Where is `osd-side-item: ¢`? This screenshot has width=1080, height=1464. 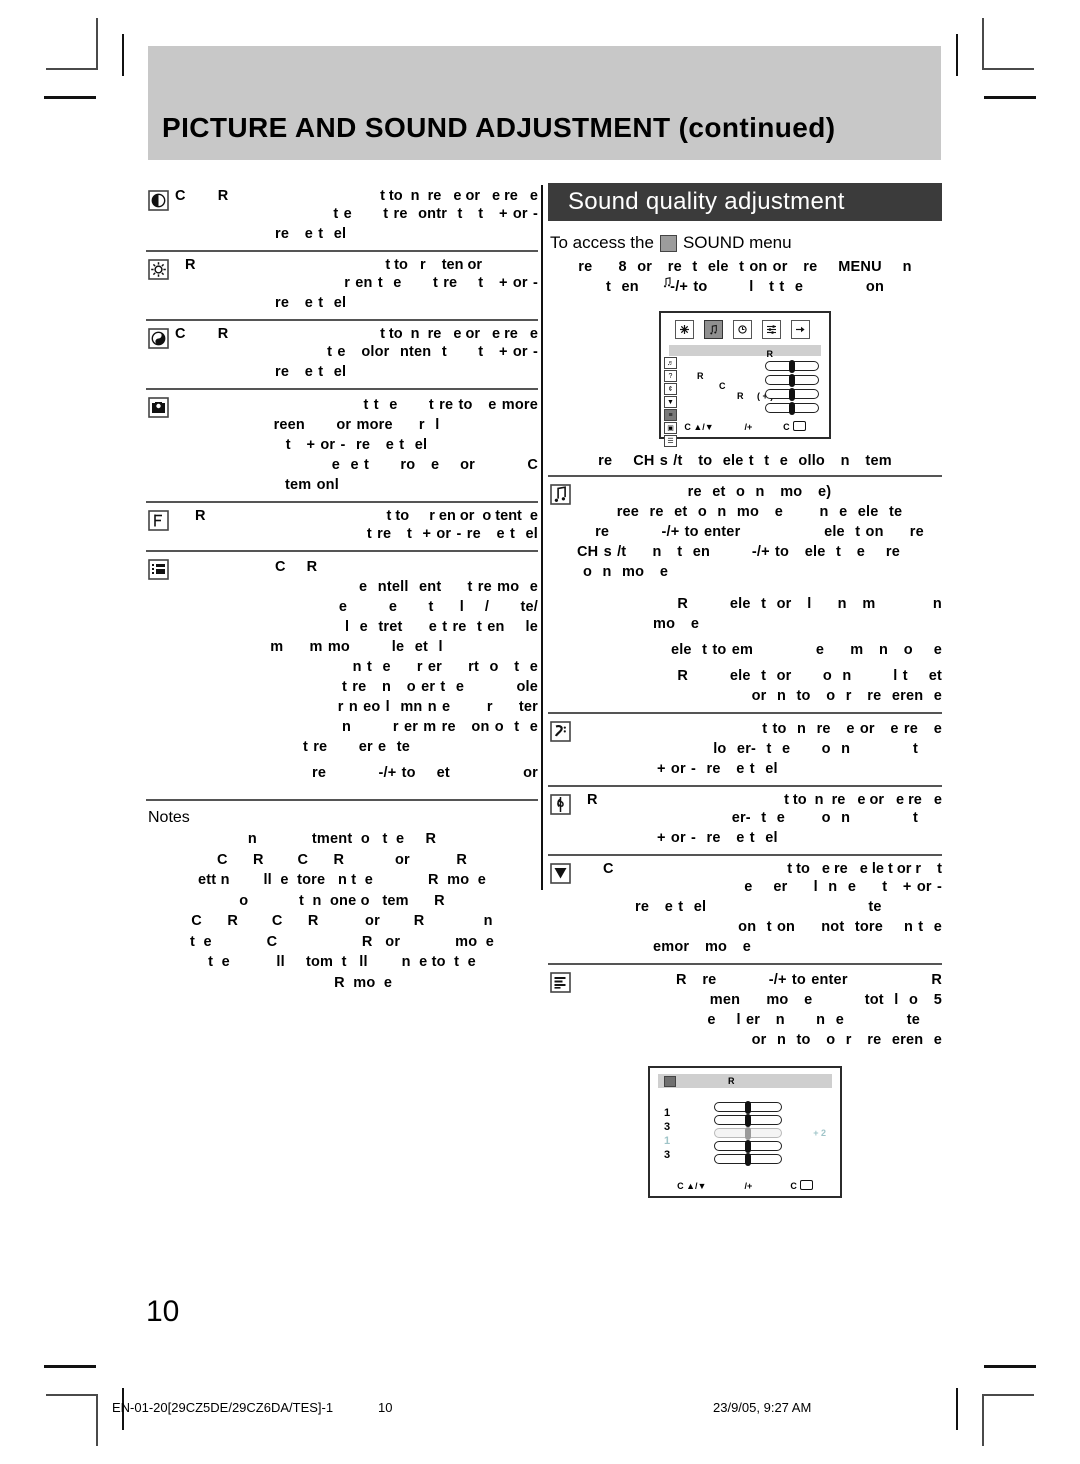 osd-side-item: ¢ is located at coordinates (670, 389).